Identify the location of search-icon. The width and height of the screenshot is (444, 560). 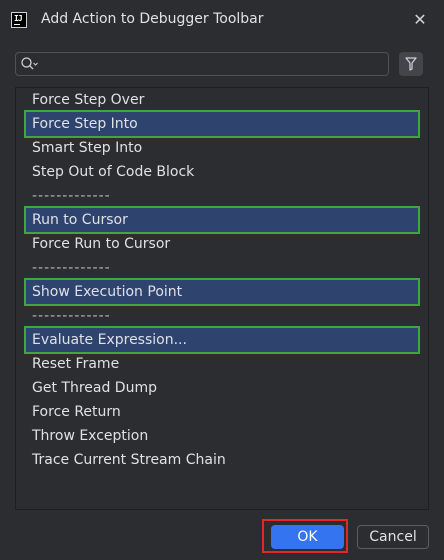
(29, 63).